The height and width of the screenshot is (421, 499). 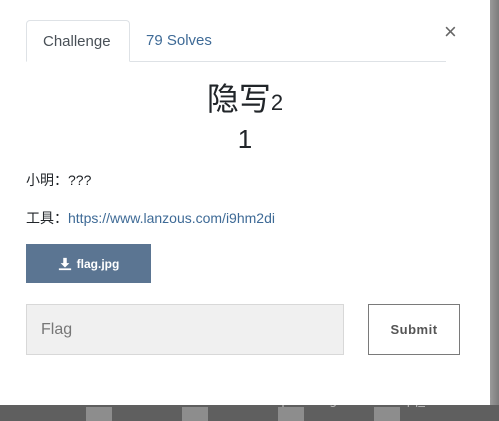 What do you see at coordinates (245, 139) in the screenshot?
I see `challenge-value: 1` at bounding box center [245, 139].